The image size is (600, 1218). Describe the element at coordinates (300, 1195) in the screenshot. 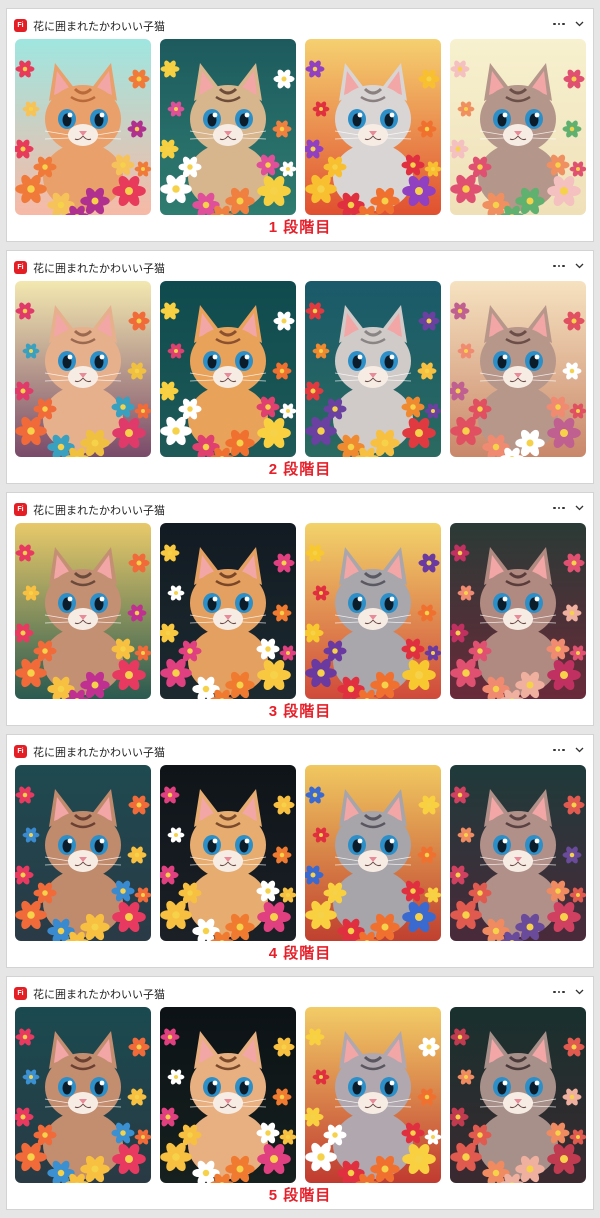

I see `stage-label: 5 段階目` at that location.